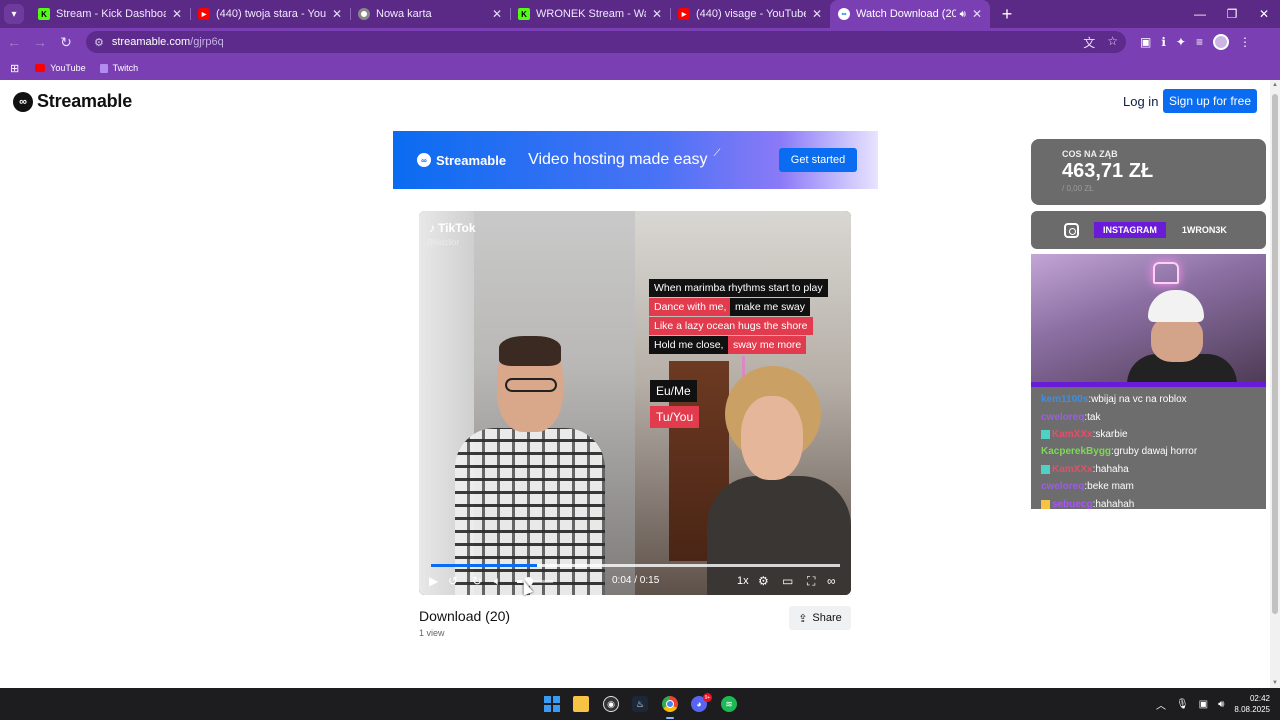 This screenshot has width=1280, height=720. Describe the element at coordinates (1181, 42) in the screenshot. I see `puzzle-icon: ✦` at that location.